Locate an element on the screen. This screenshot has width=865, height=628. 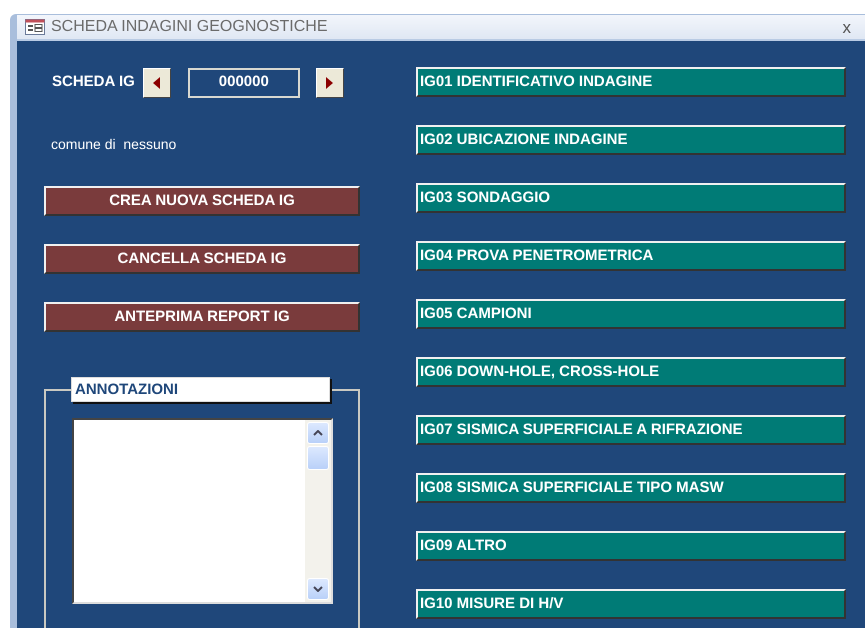
close-button: x is located at coordinates (846, 27).